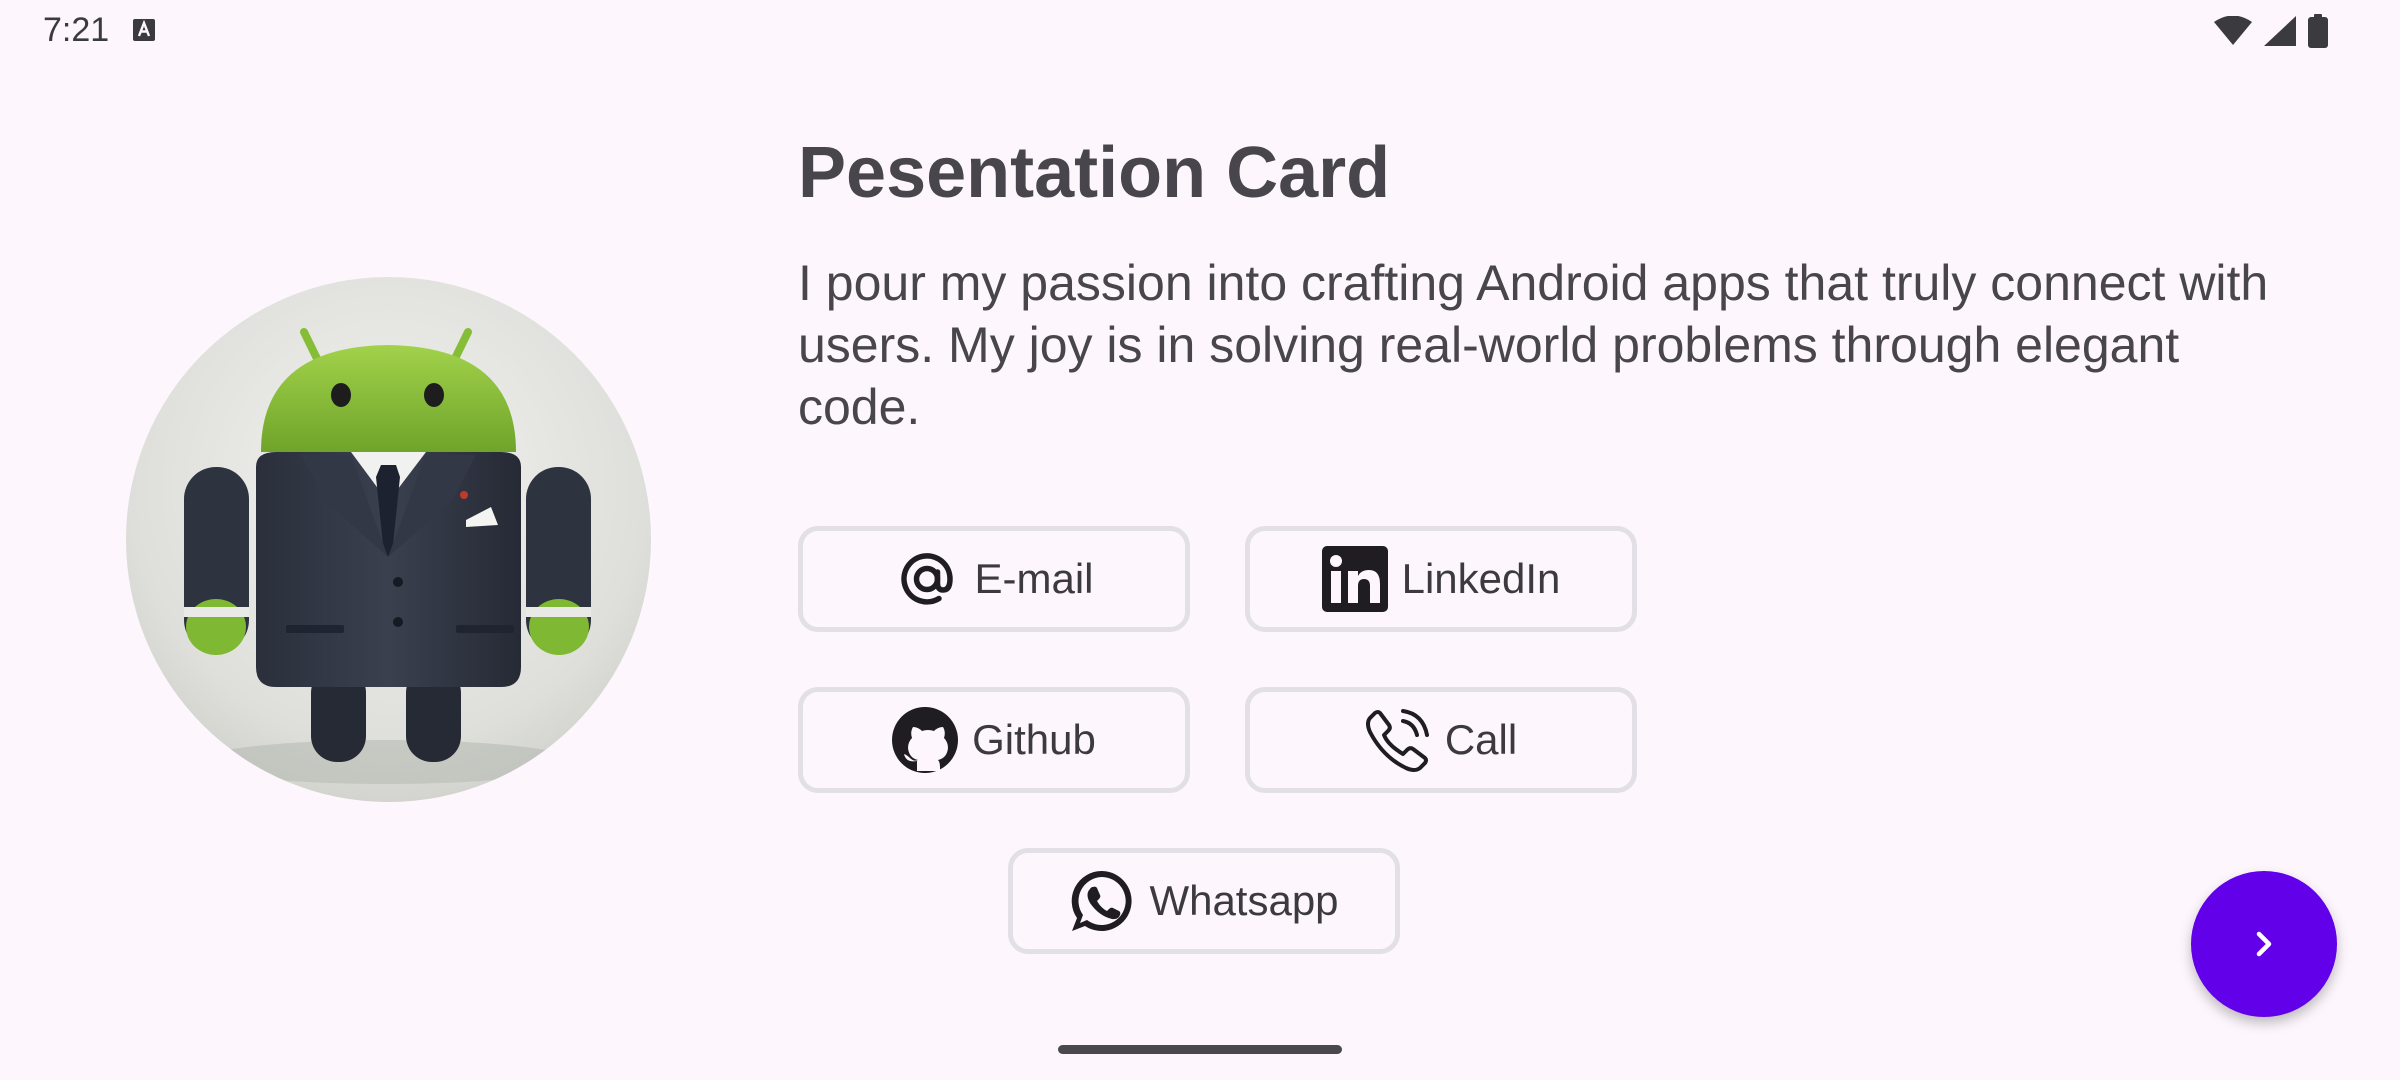 This screenshot has height=1080, width=2400. What do you see at coordinates (1441, 740) in the screenshot?
I see `call-button: Call` at bounding box center [1441, 740].